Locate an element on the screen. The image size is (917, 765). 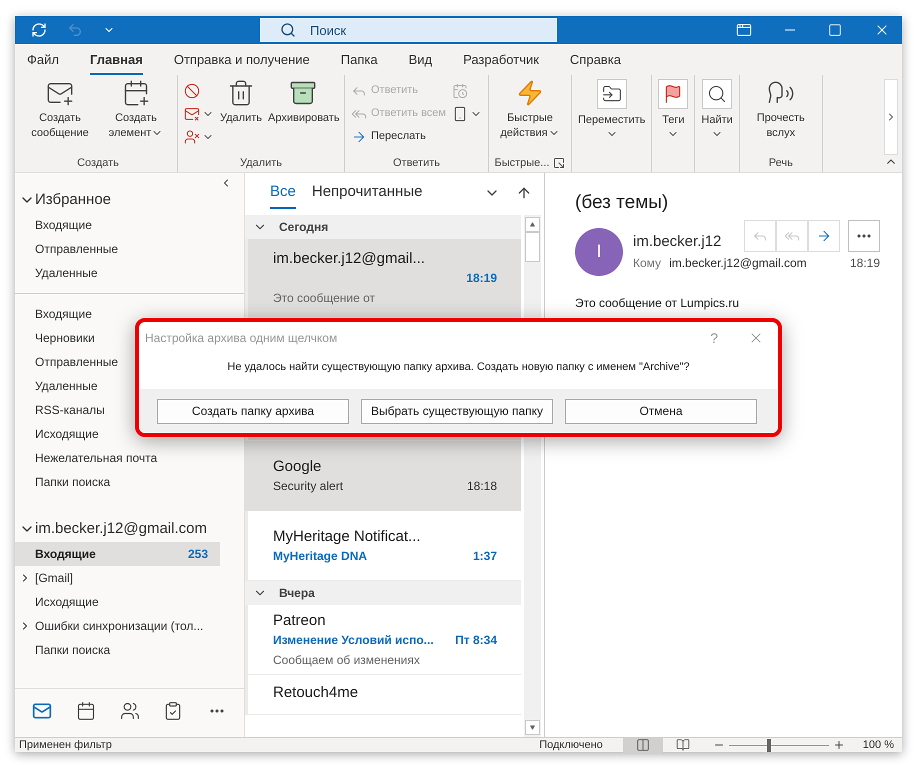
message-item: Google Security alert 18:18 is located at coordinates (383, 476).